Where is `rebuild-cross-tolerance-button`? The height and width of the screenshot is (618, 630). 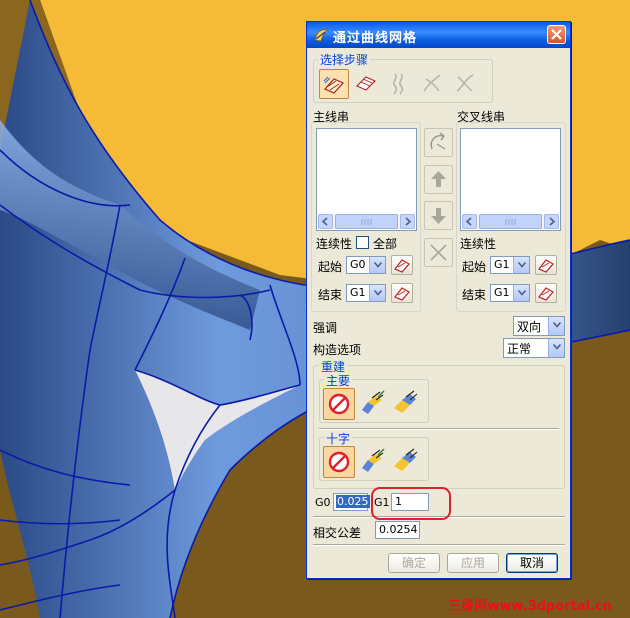 rebuild-cross-tolerance-button is located at coordinates (407, 462).